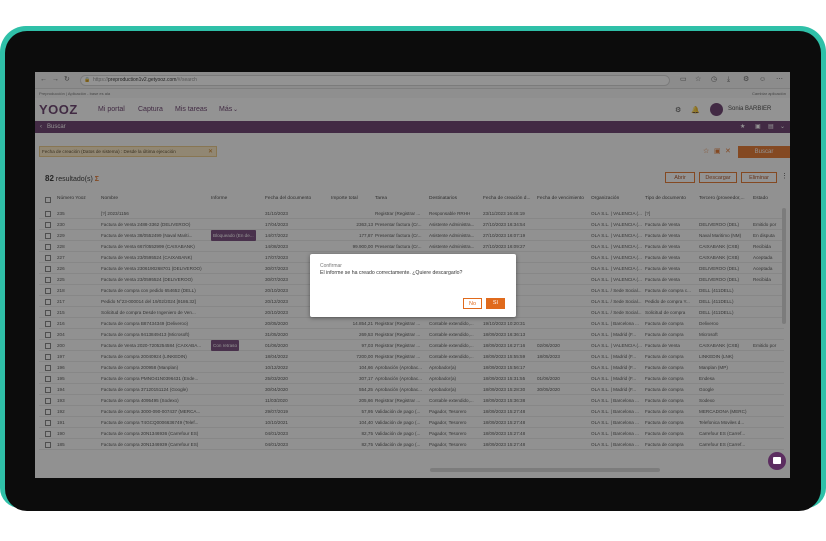 This screenshot has width=826, height=541. Describe the element at coordinates (472, 303) in the screenshot. I see `no-button: No` at that location.